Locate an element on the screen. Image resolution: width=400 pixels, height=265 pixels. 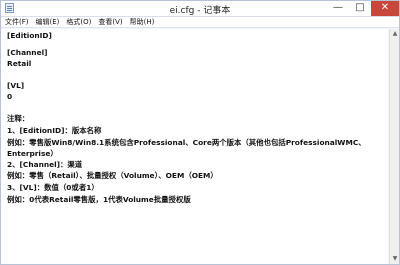
window-controls: — □ ✕ is located at coordinates (363, 8).